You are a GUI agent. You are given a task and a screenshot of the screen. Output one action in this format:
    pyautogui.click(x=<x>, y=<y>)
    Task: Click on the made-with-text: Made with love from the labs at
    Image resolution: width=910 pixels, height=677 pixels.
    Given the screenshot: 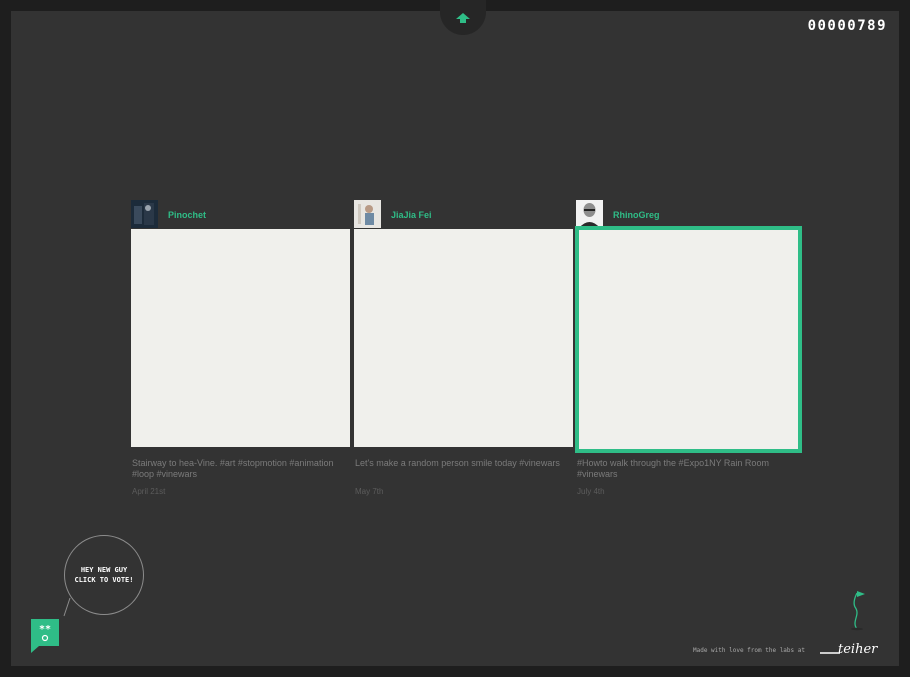 What is the action you would take?
    pyautogui.click(x=749, y=650)
    